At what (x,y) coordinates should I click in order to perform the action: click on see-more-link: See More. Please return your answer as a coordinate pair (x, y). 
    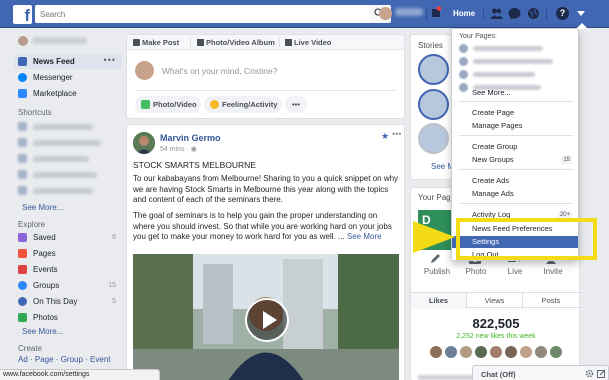
    Looking at the image, I should click on (364, 236).